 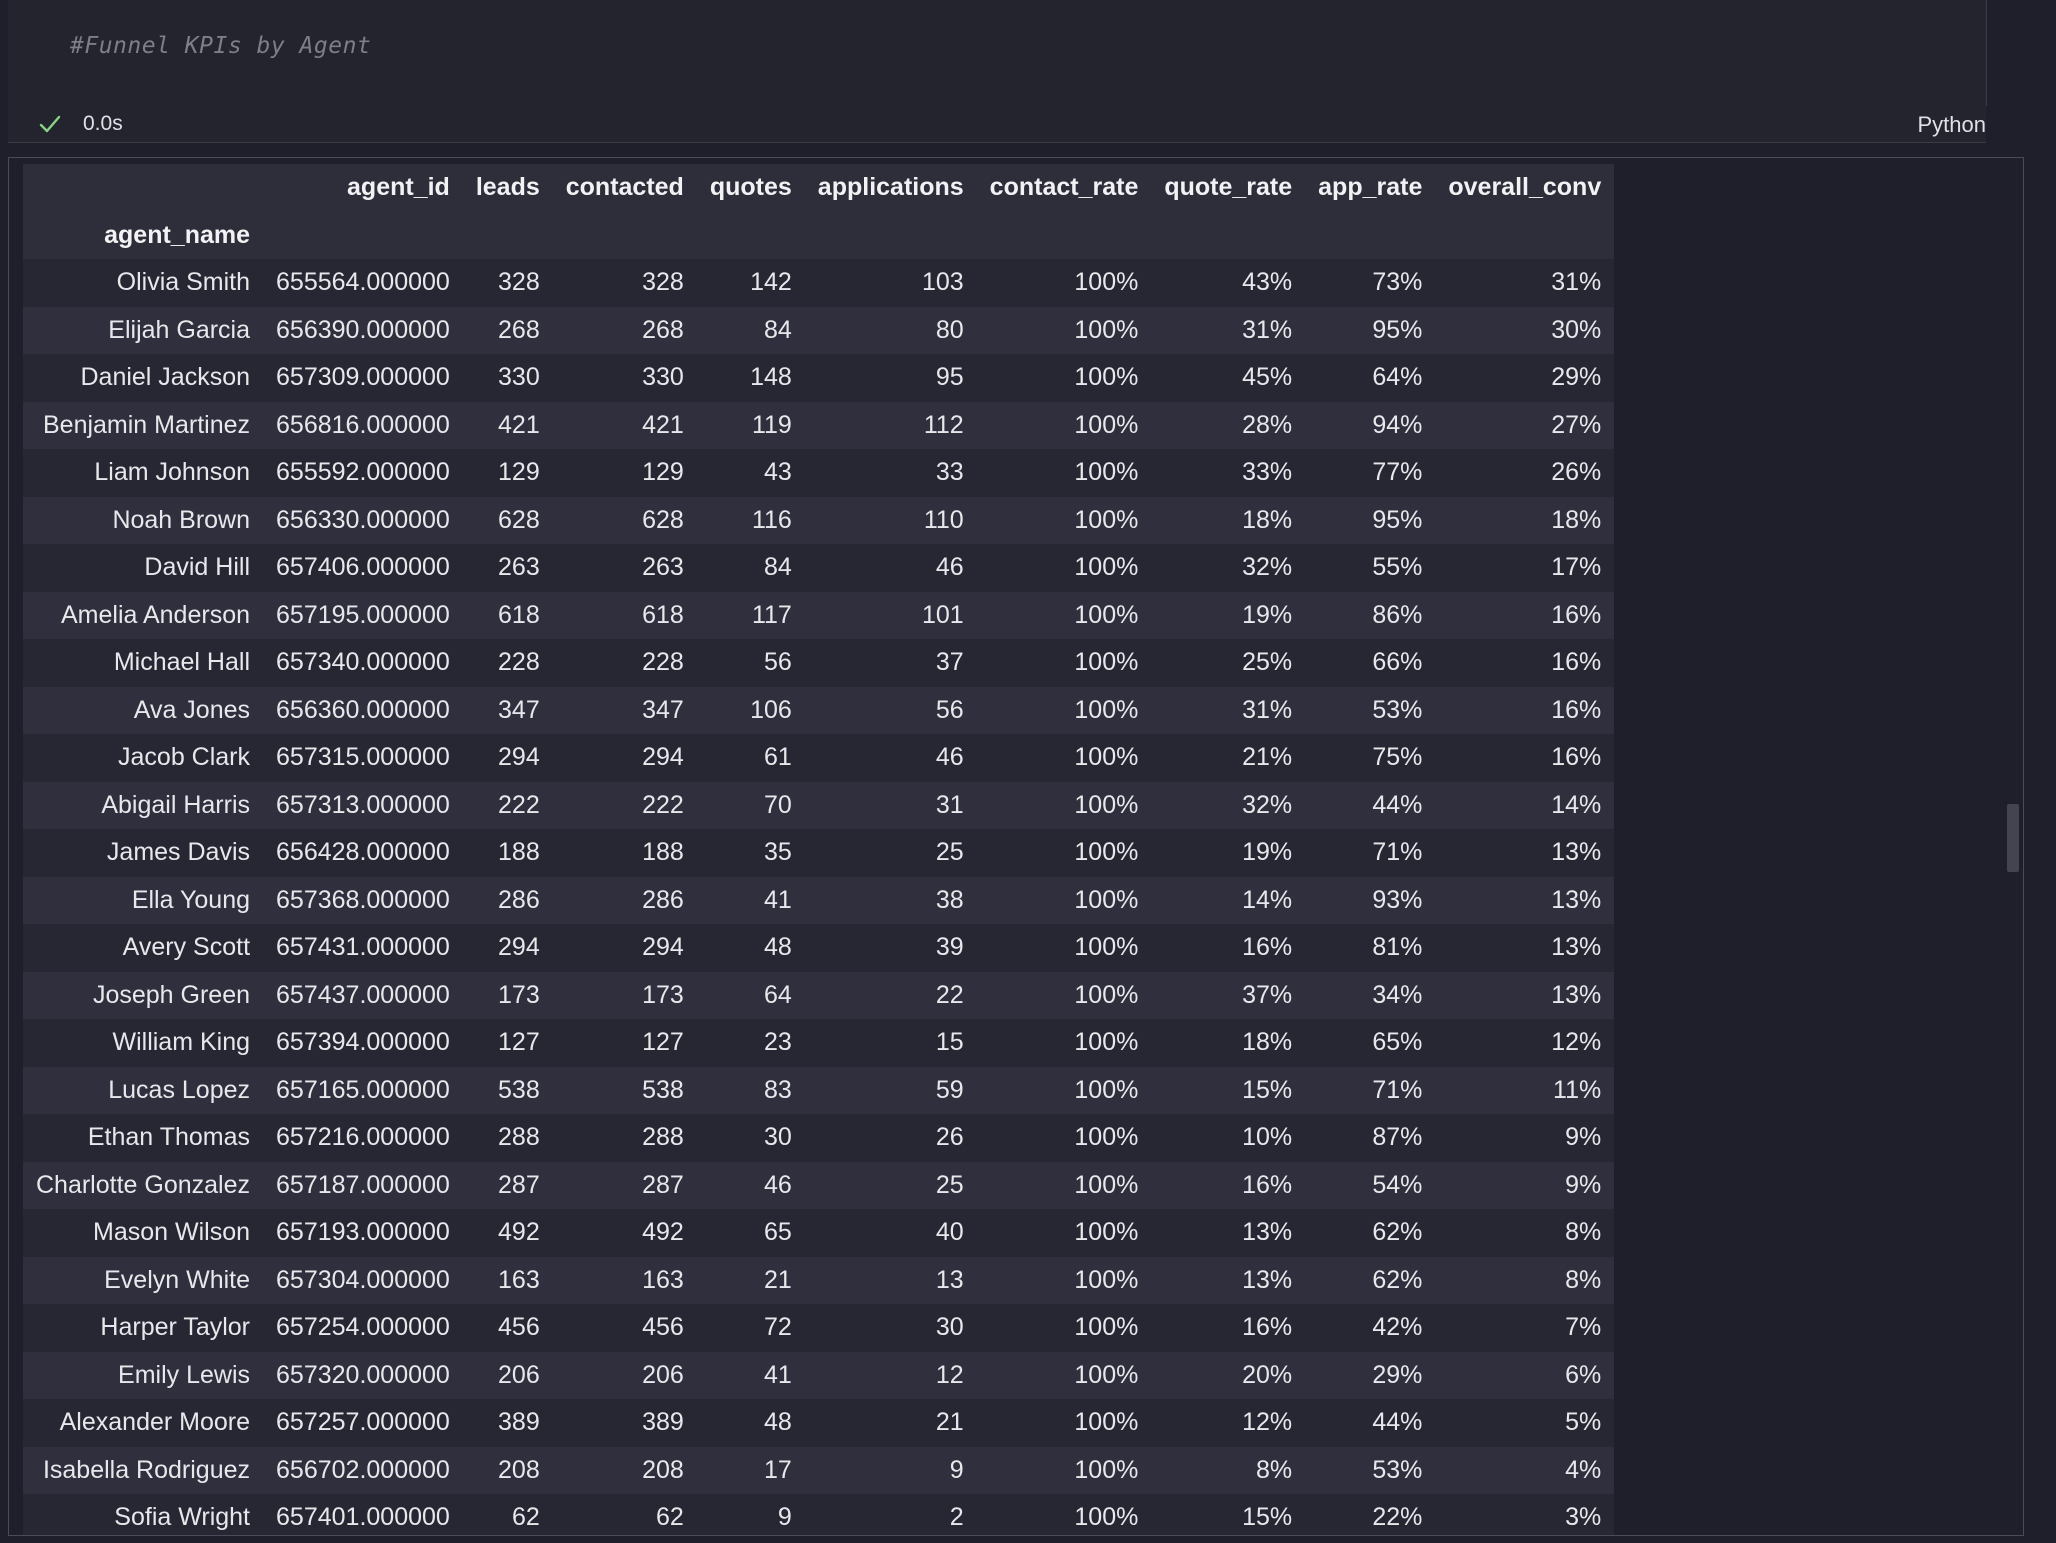 What do you see at coordinates (519, 1184) in the screenshot?
I see `table-cell: 287` at bounding box center [519, 1184].